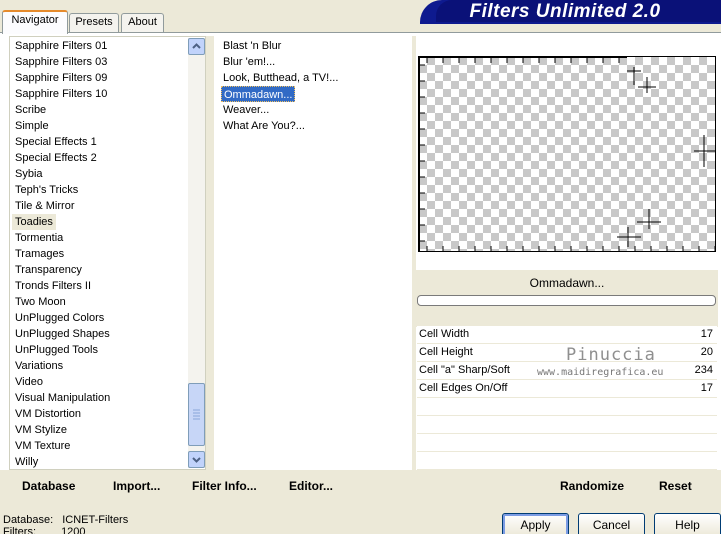 The height and width of the screenshot is (534, 721). I want to click on banner-title: Filters Unlimited 2.0, so click(565, 11).